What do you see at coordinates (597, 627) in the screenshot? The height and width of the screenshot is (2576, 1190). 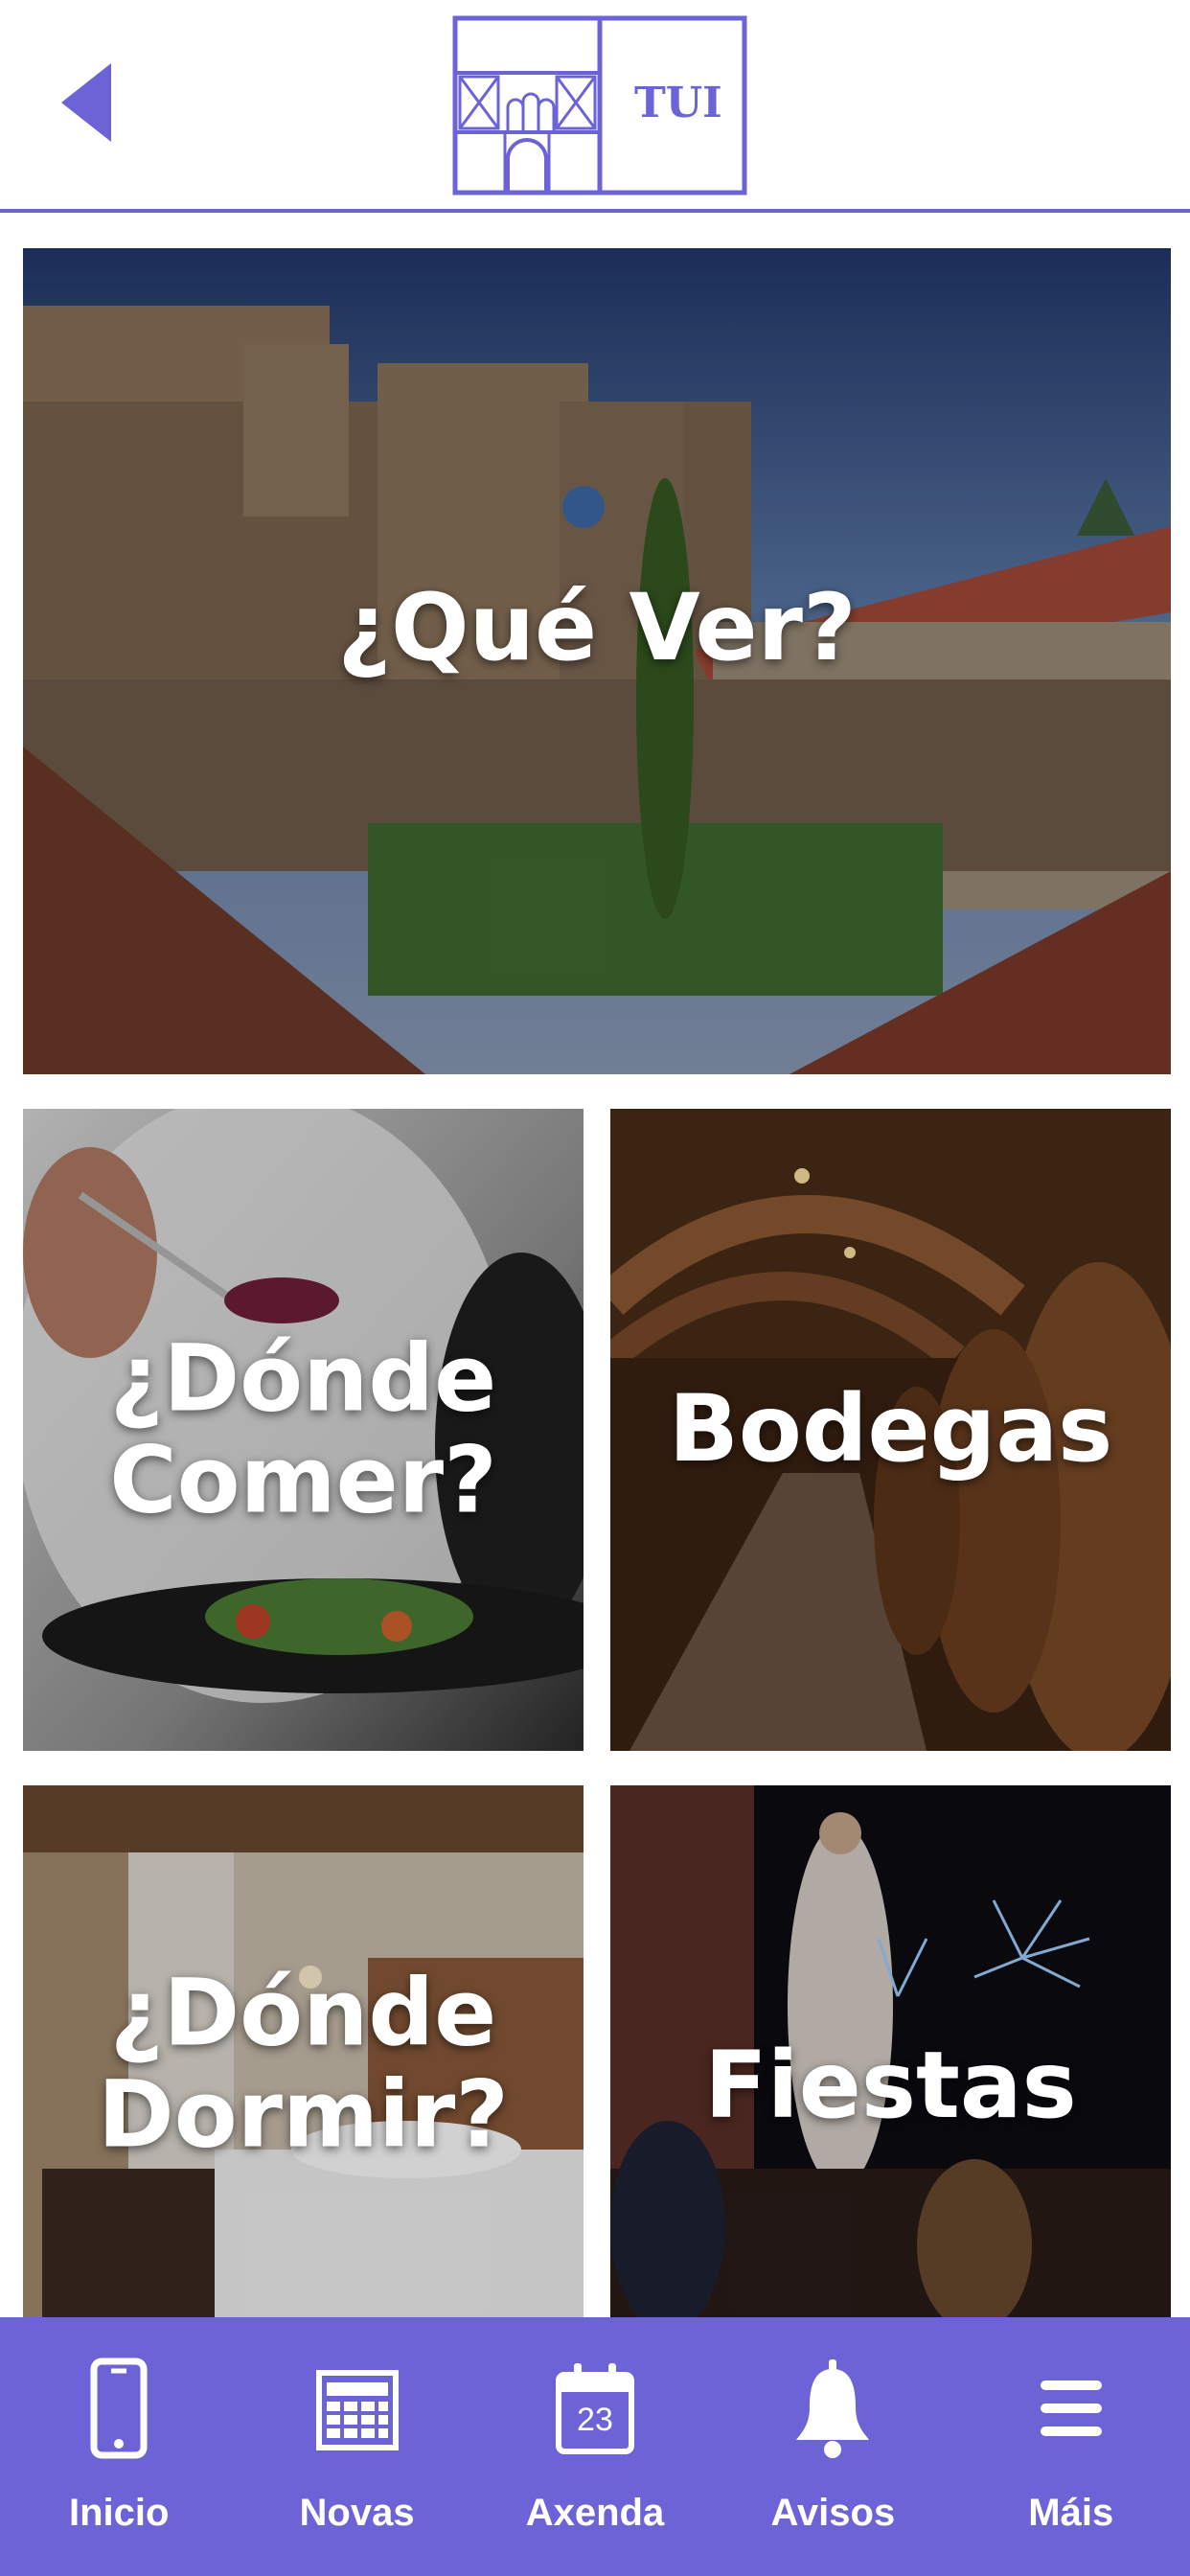 I see `tile-que-ver-label: ¿Qué Ver?` at bounding box center [597, 627].